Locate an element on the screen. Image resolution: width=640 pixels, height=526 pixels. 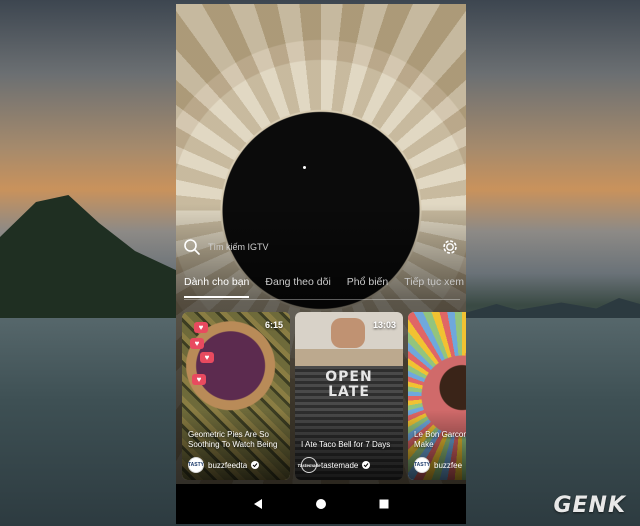
android-navigation-bar is located at coordinates (321, 504).